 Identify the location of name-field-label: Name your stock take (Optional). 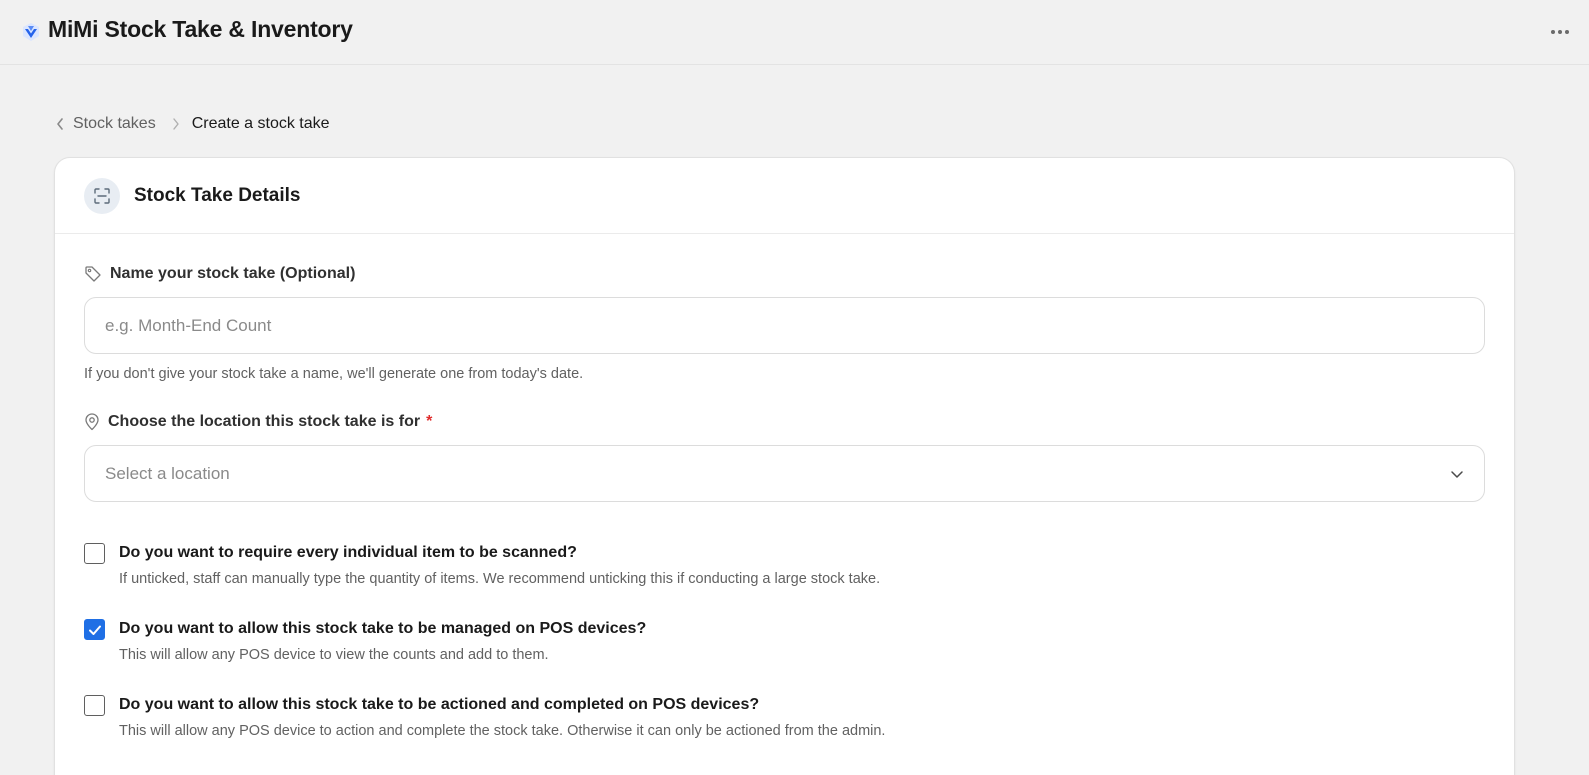
(219, 274).